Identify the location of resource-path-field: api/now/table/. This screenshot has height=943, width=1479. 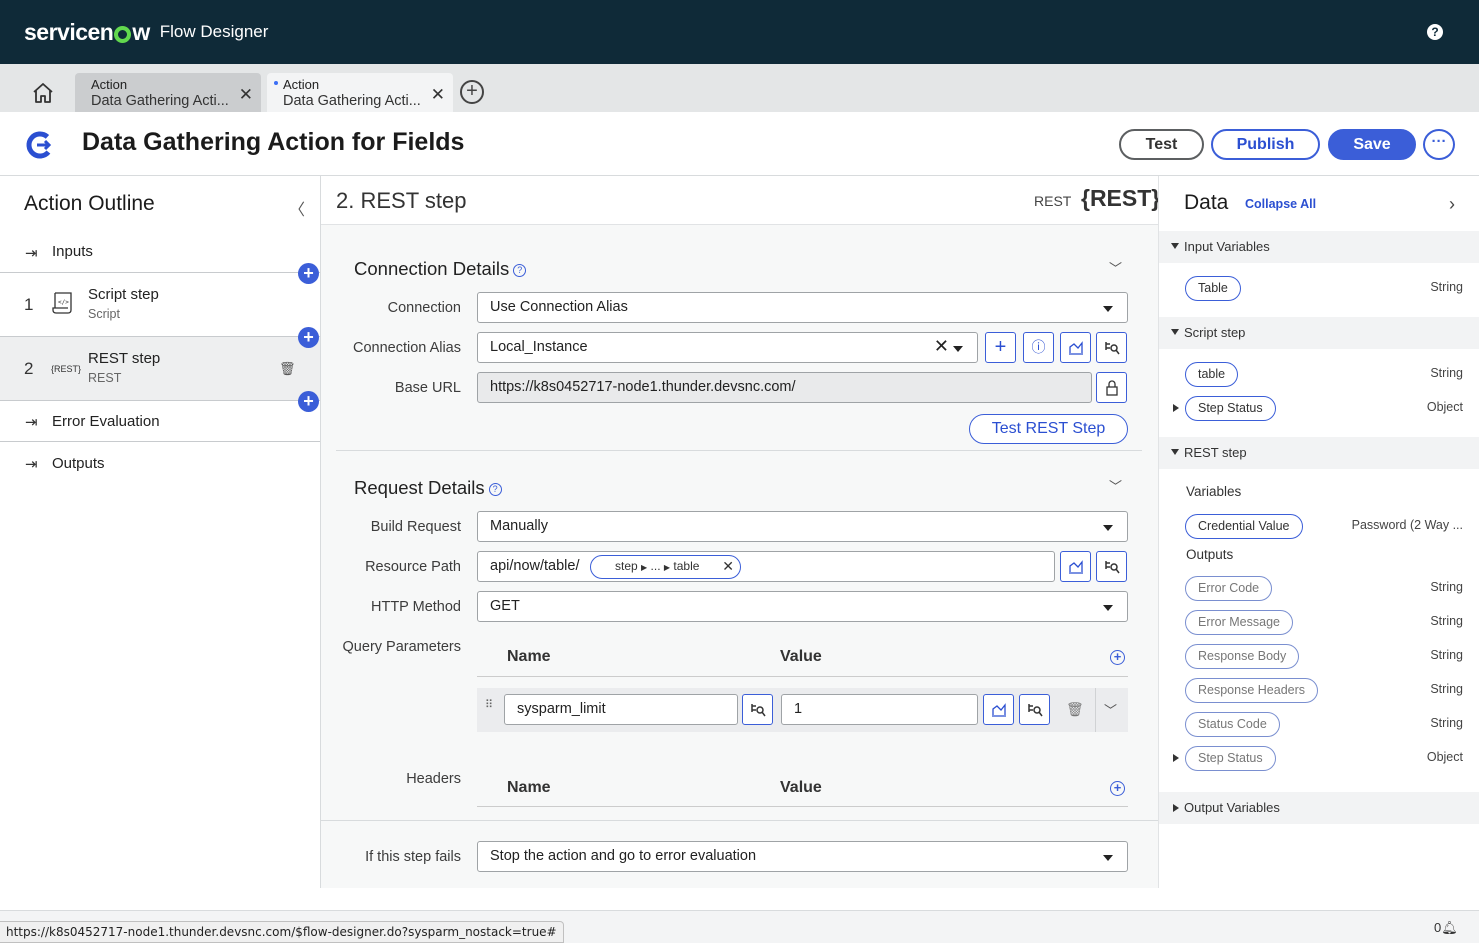
(766, 566).